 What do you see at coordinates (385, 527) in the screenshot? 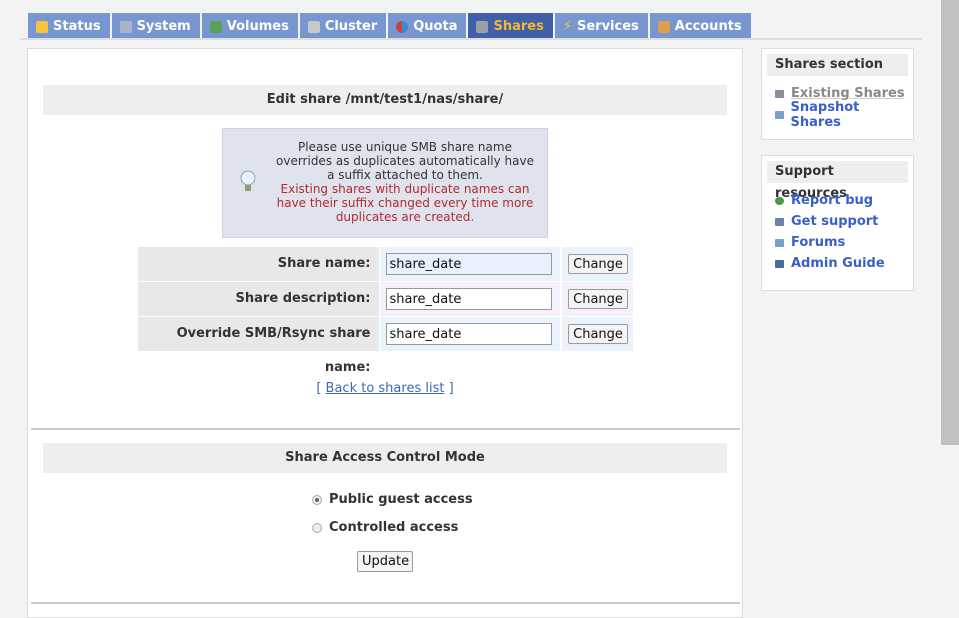
I see `radio-controlled: Controlled access` at bounding box center [385, 527].